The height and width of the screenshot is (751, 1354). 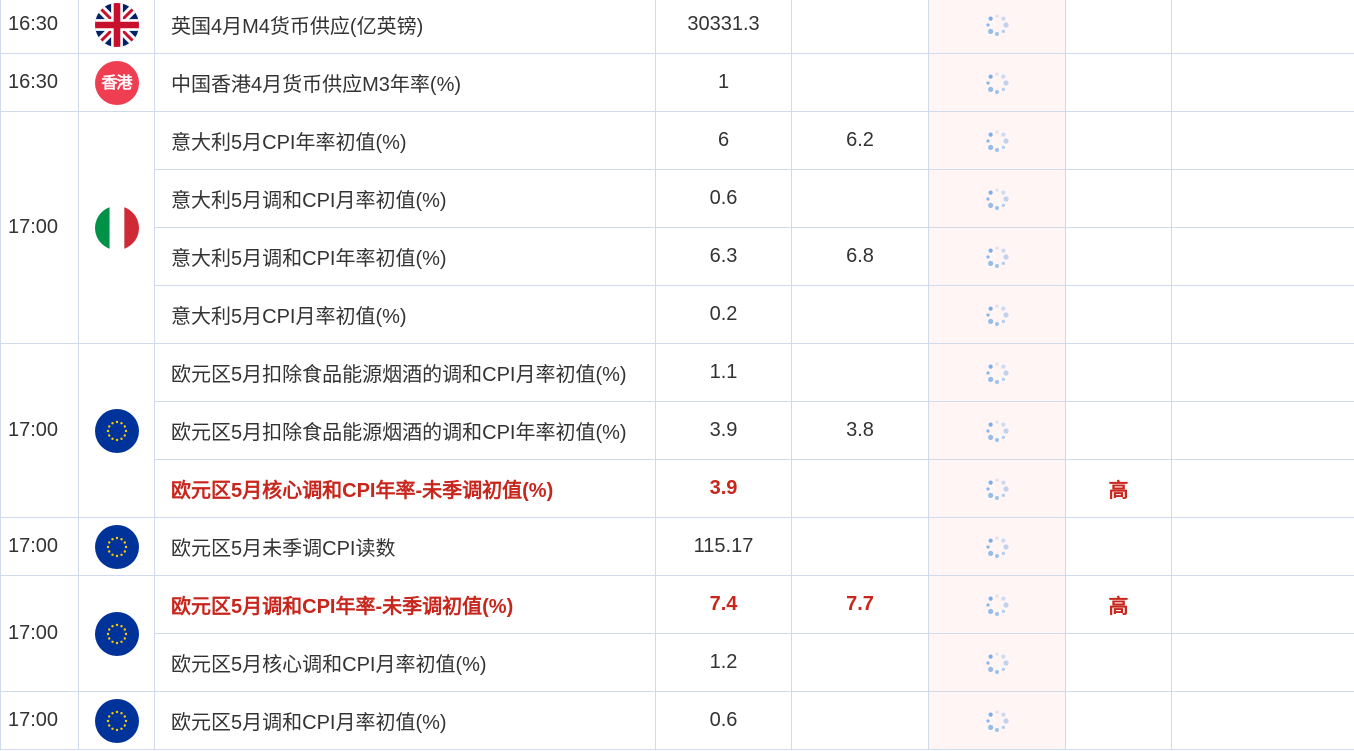 I want to click on table-row: 16:30 英国4月M4货币供应(亿英镑) 30331.3, so click(x=677, y=27).